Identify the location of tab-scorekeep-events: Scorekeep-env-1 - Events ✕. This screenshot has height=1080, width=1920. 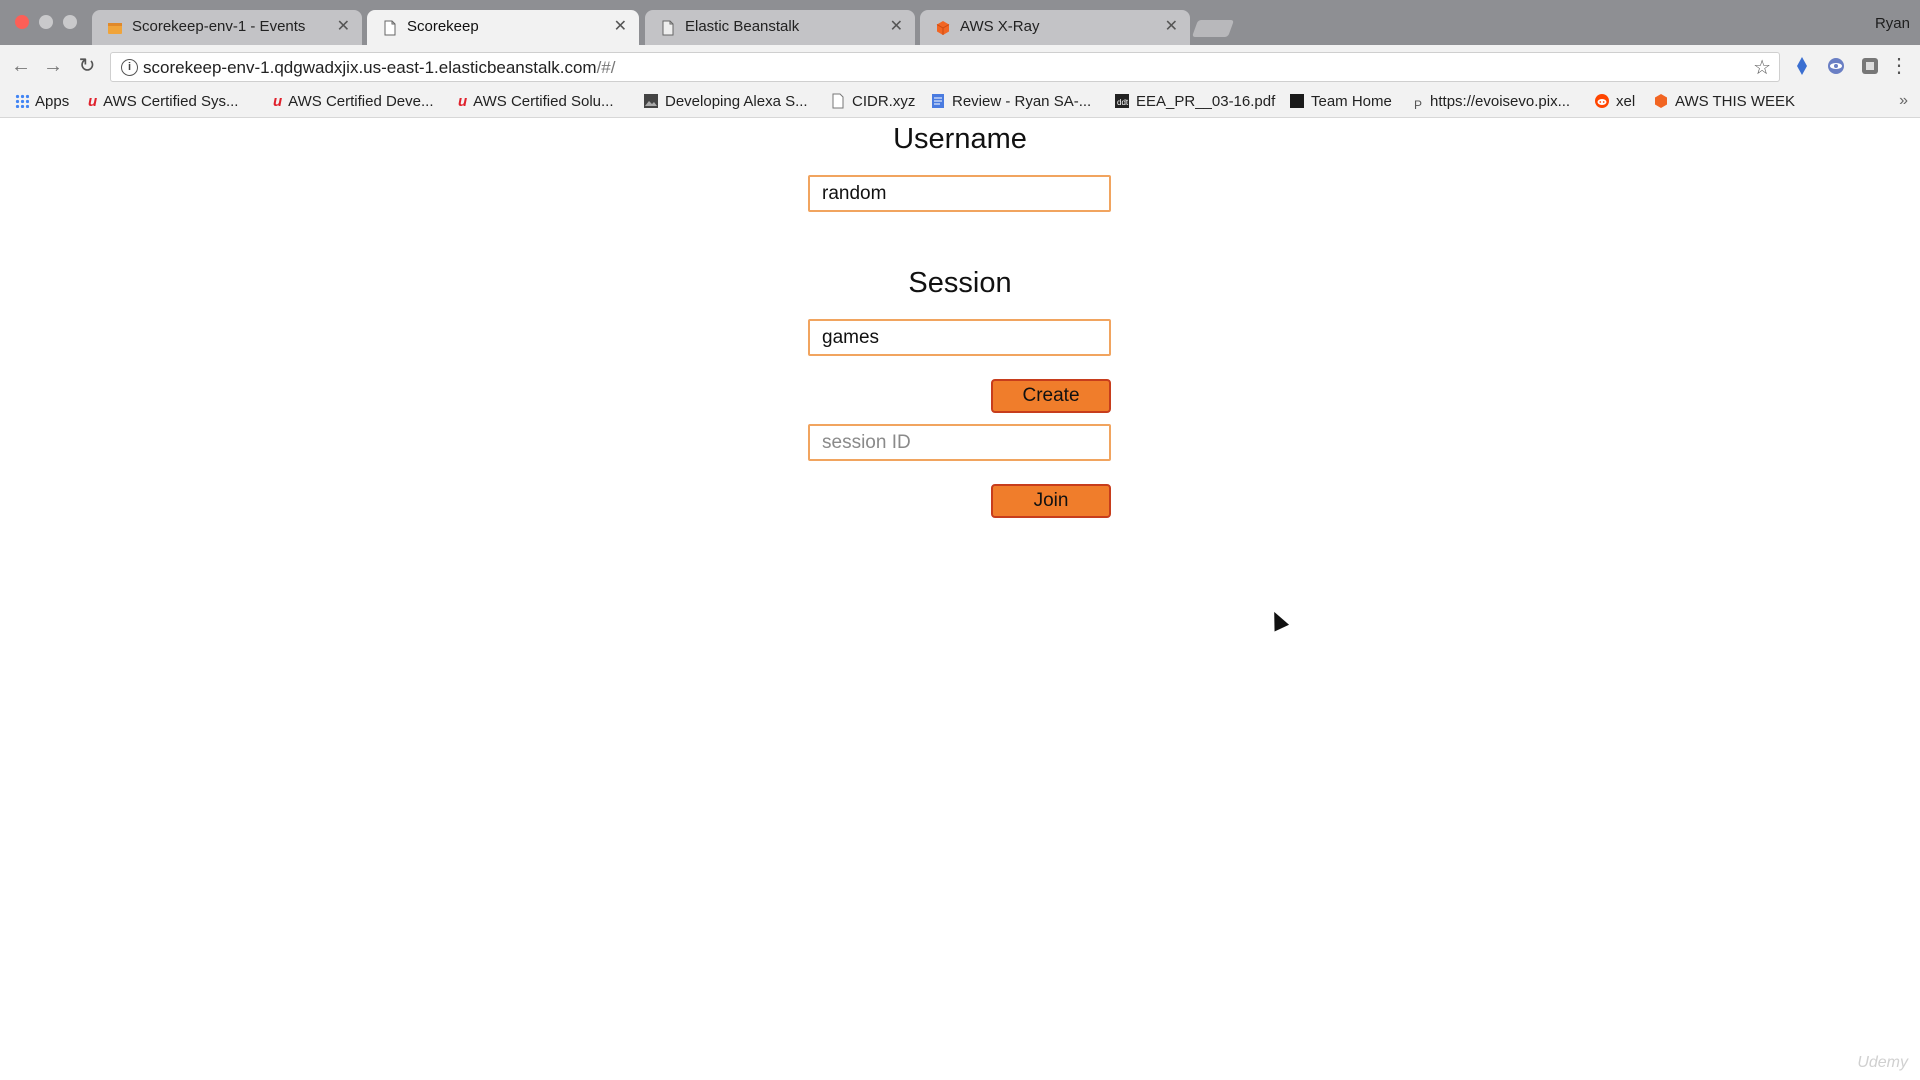
(227, 27).